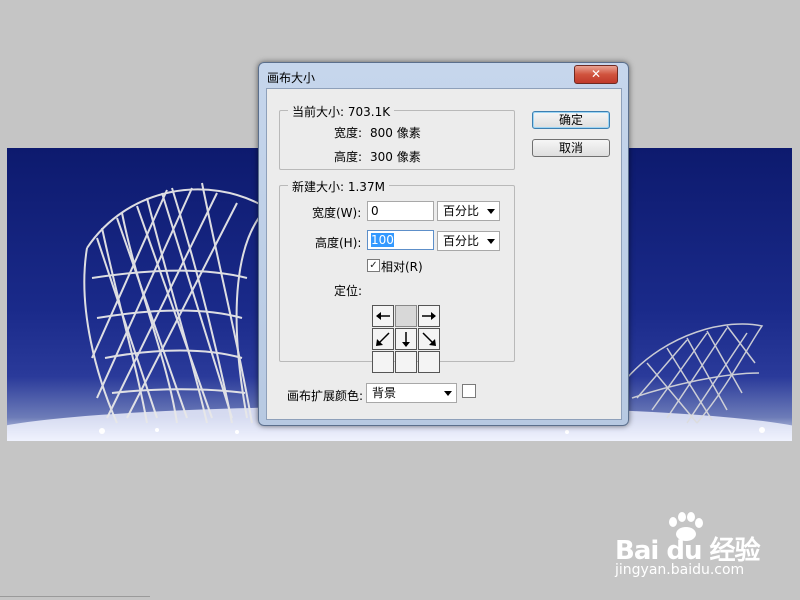 The image size is (800, 600). I want to click on cancel-button: 取消, so click(571, 148).